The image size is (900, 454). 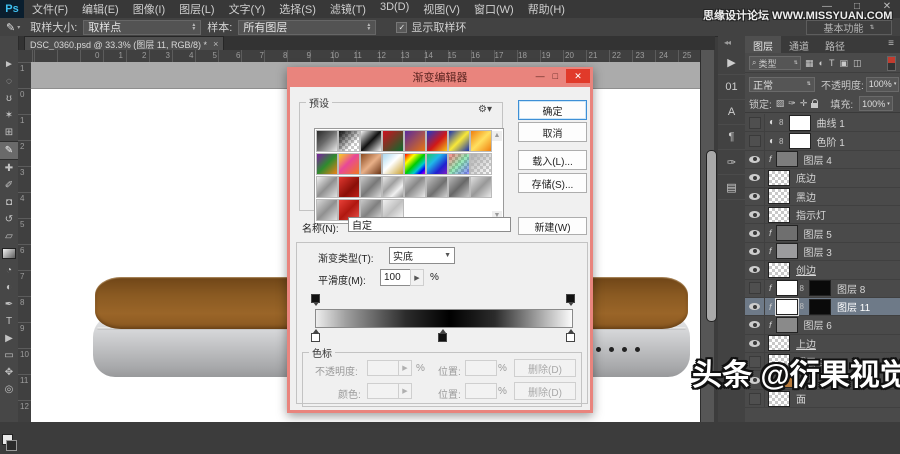 What do you see at coordinates (780, 103) in the screenshot?
I see `lock-transparency-icon: ▨` at bounding box center [780, 103].